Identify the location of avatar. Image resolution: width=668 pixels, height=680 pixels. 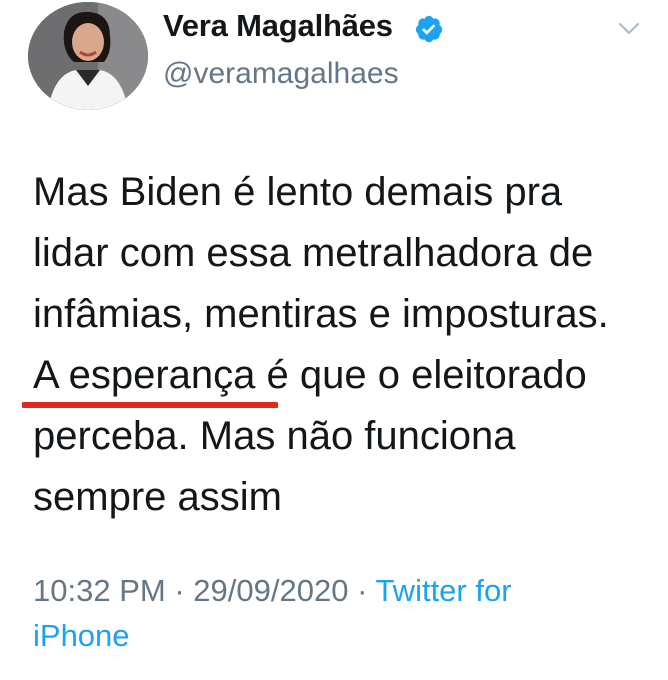
(88, 56).